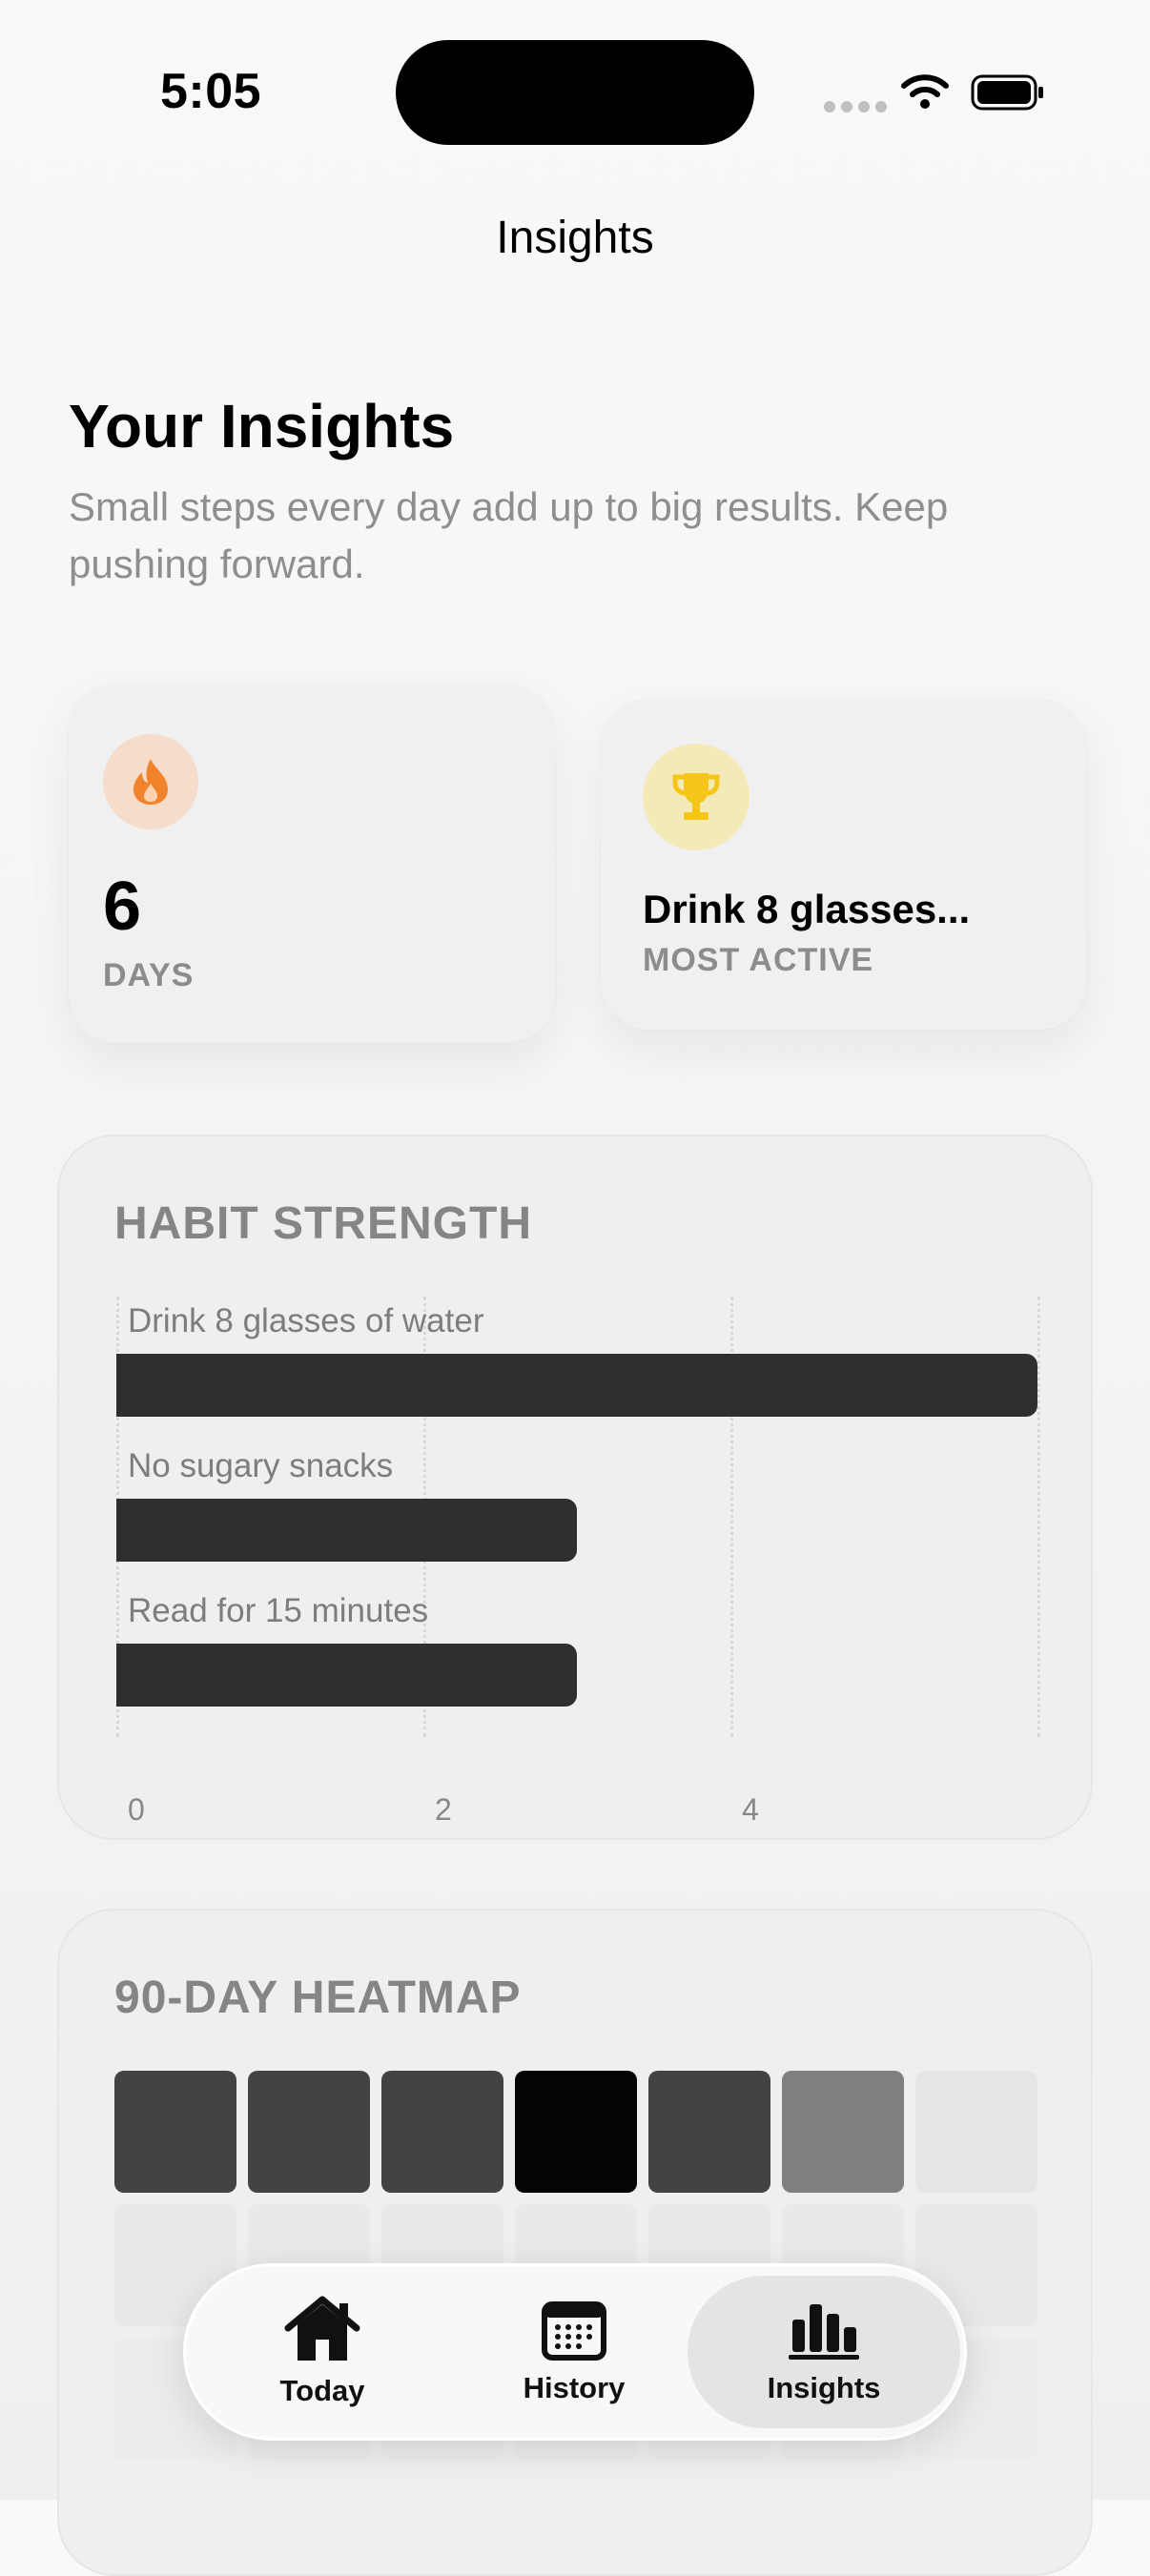  I want to click on tab-today-label: Today, so click(322, 2390).